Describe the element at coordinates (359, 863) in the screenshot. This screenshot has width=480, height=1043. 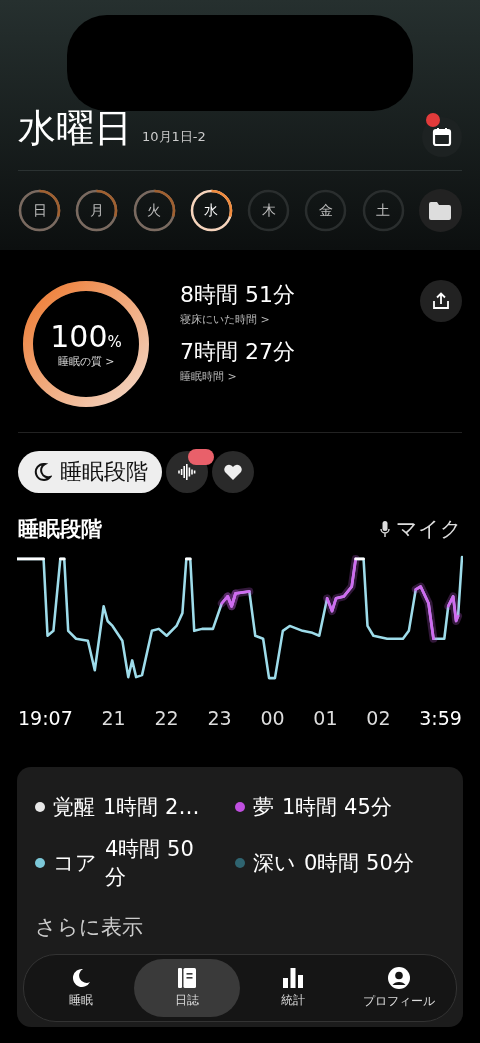
I see `stage-duration: 0時間 50分` at that location.